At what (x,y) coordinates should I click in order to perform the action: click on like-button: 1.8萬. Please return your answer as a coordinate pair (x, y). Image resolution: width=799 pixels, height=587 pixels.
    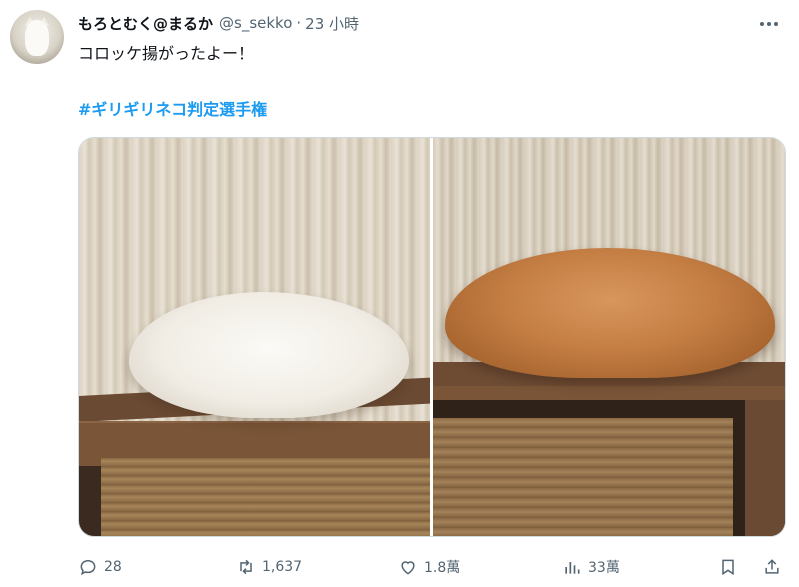
    Looking at the image, I should click on (429, 567).